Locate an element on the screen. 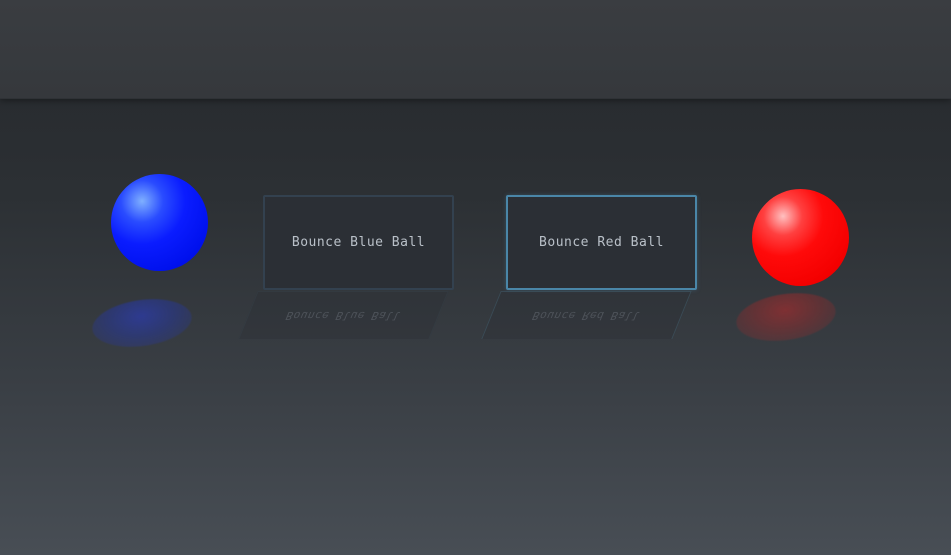  blue-ball is located at coordinates (159, 222).